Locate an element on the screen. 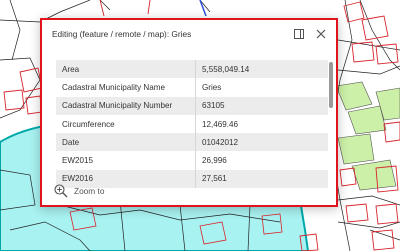  attribute-value: 01042012 is located at coordinates (261, 142).